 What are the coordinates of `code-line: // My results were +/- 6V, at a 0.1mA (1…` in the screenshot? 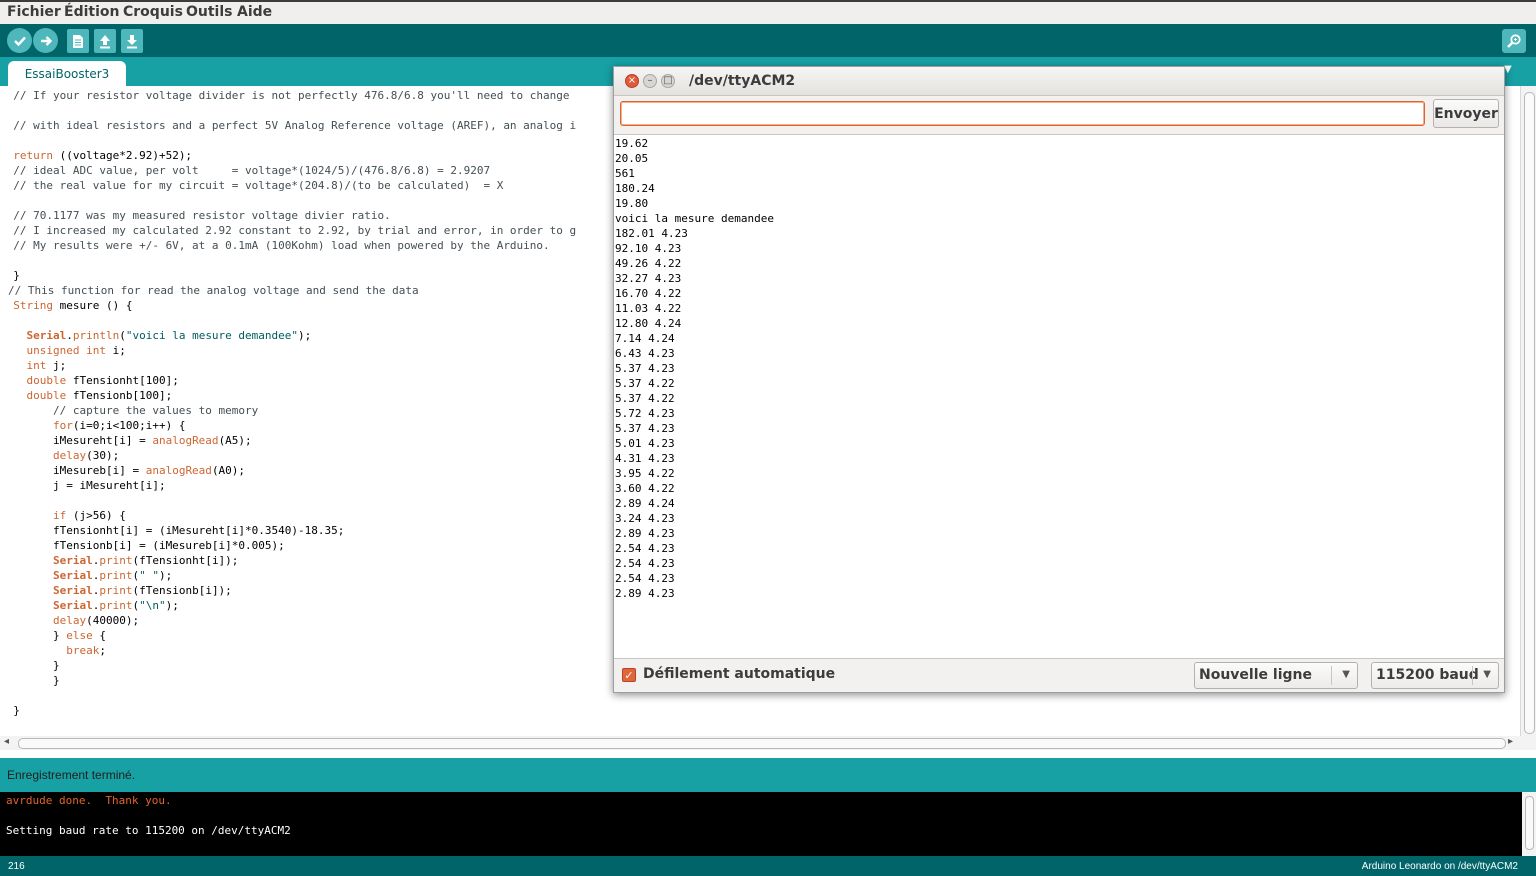 It's located at (274, 245).